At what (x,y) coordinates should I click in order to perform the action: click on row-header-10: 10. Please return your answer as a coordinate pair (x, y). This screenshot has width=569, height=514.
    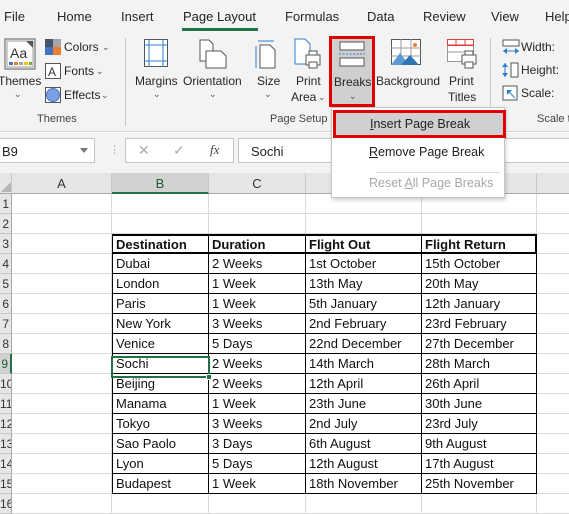
    Looking at the image, I should click on (6, 384).